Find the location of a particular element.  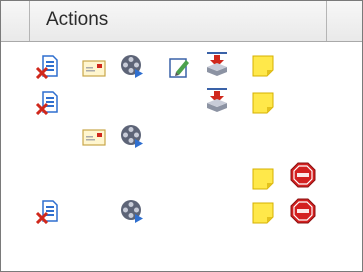

column-header-spacer is located at coordinates (15, 21).